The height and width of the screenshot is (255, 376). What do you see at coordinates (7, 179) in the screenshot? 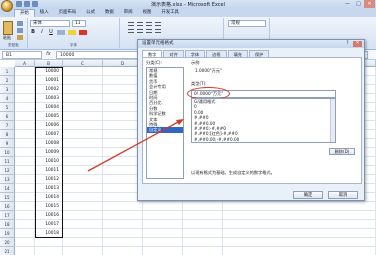
I see `row-header-13: 13` at bounding box center [7, 179].